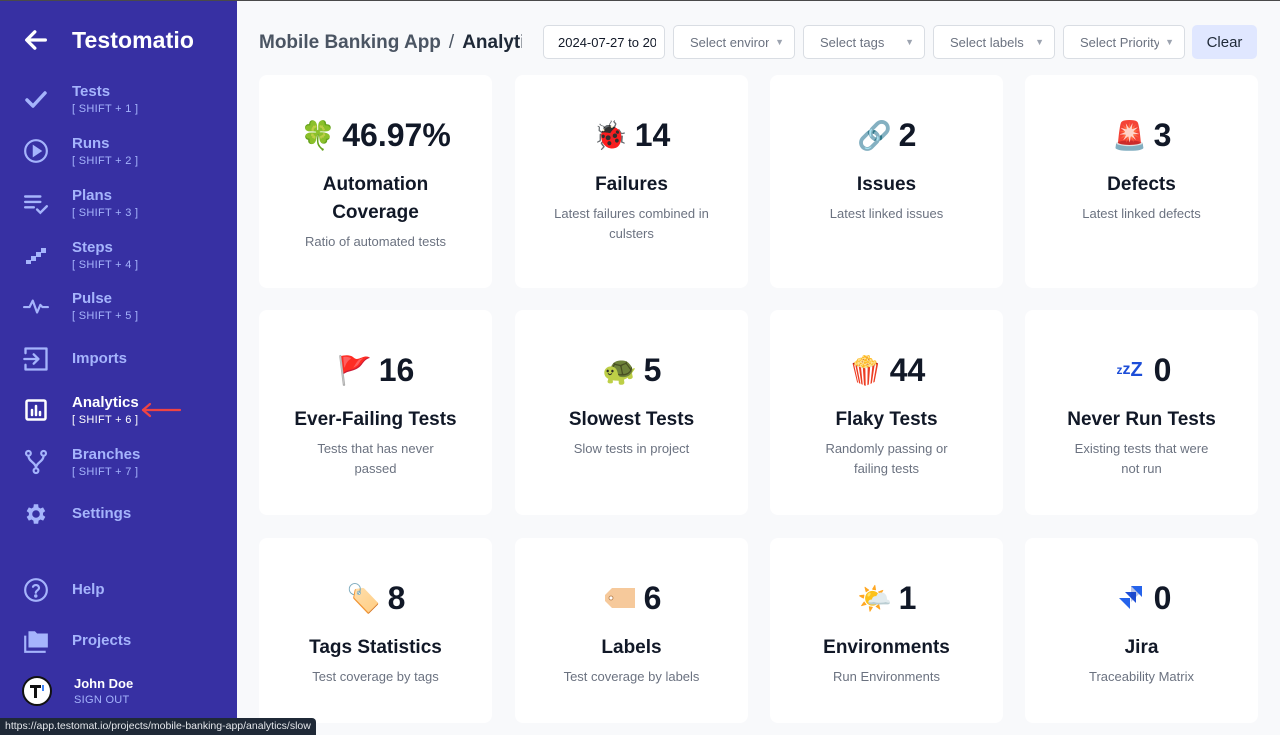  What do you see at coordinates (105, 109) in the screenshot?
I see `sidebar-item-shortcut: [ SHIFT + 1 ]` at bounding box center [105, 109].